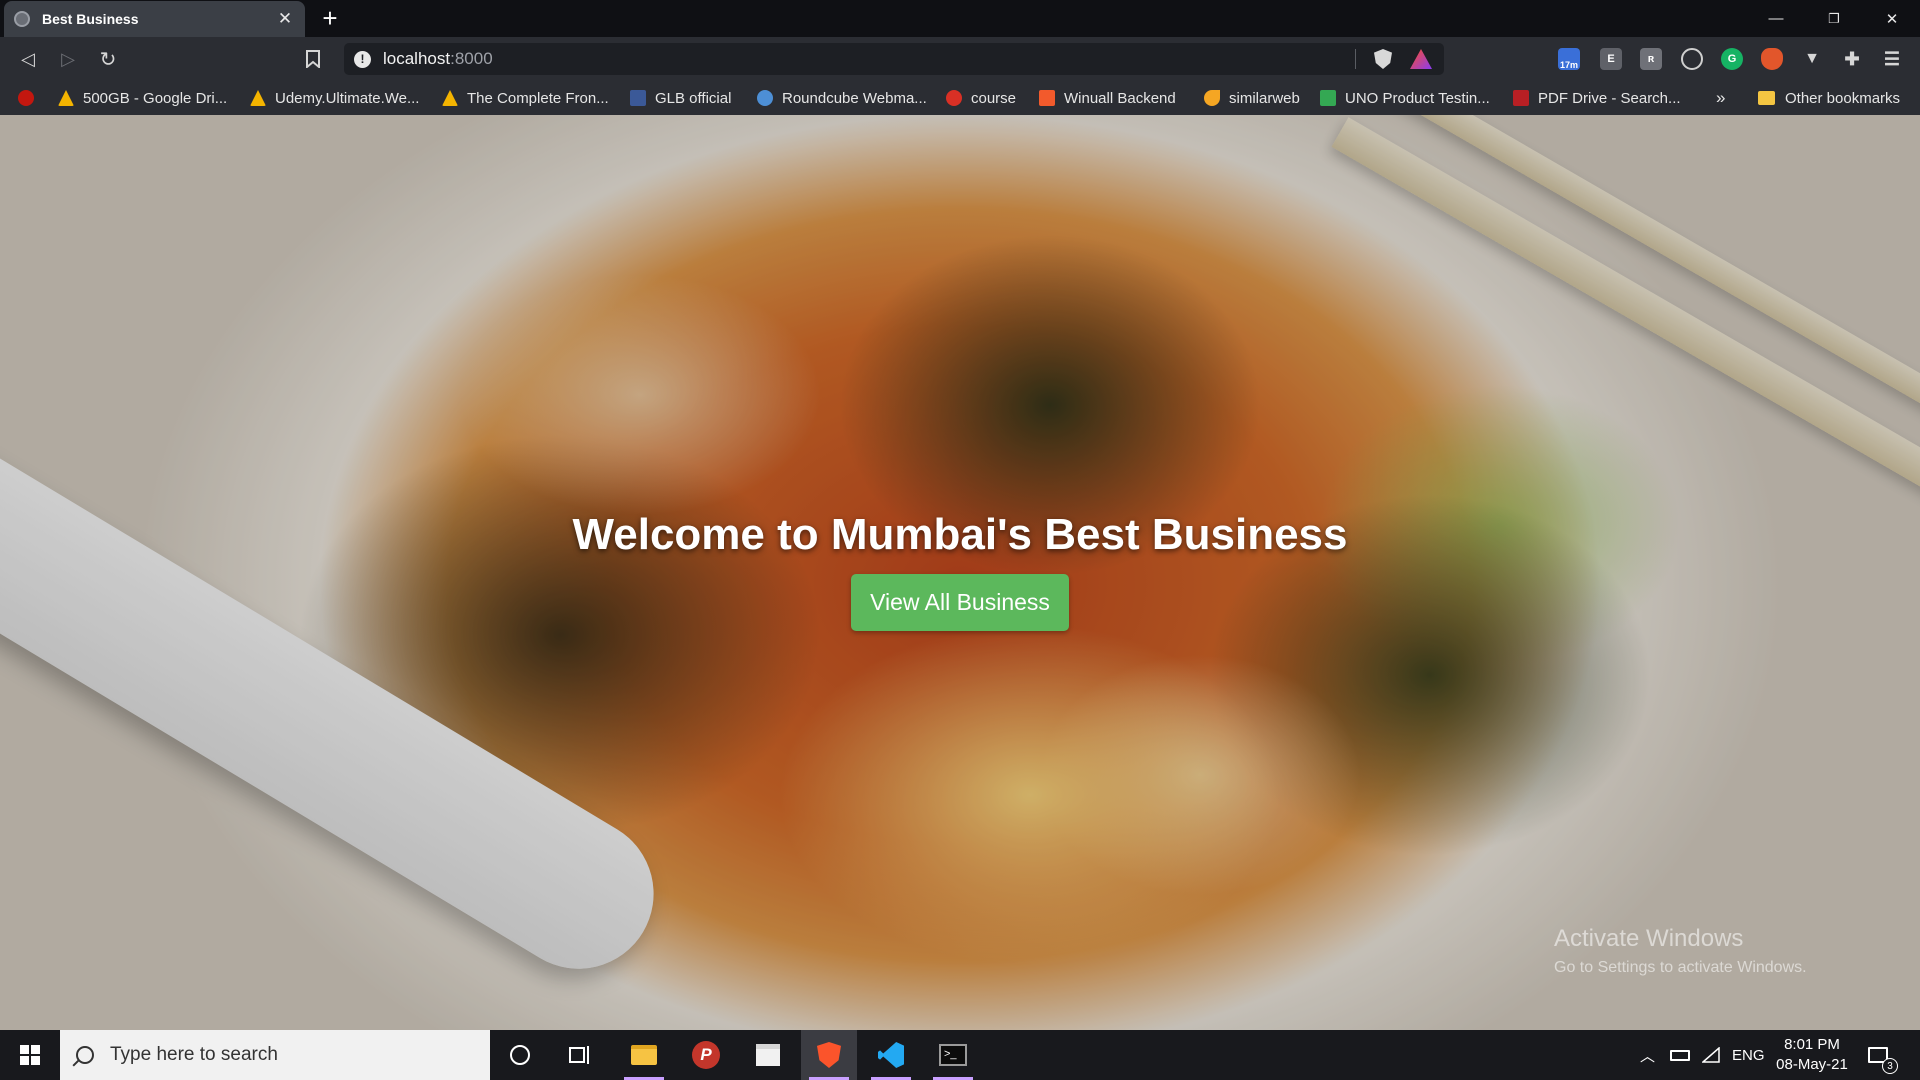  Describe the element at coordinates (1651, 59) in the screenshot. I see `shield-extension-icon: ʀ` at that location.